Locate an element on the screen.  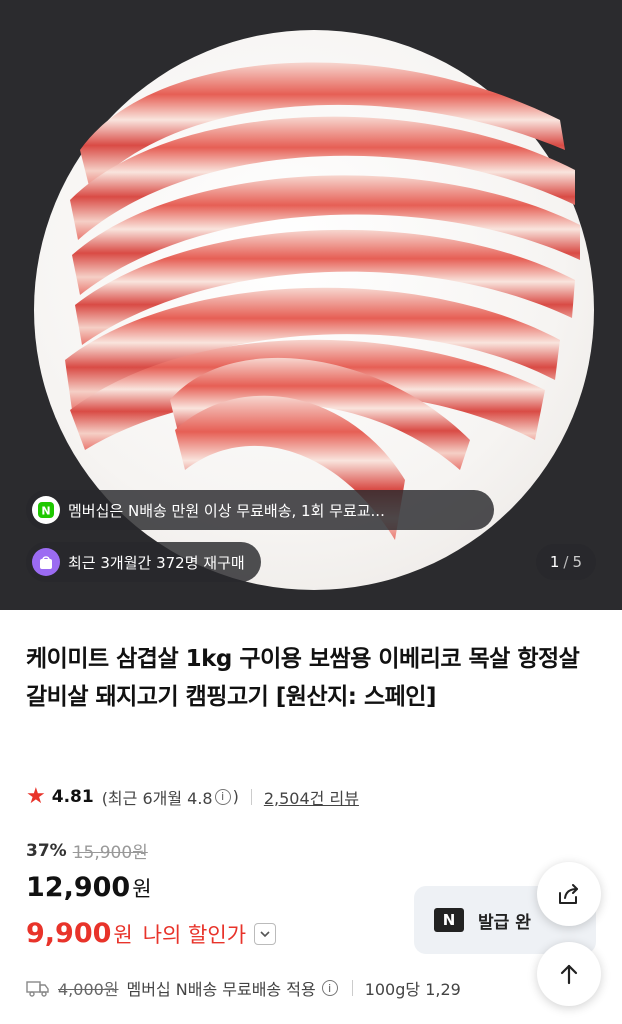
truck-icon is located at coordinates (37, 989).